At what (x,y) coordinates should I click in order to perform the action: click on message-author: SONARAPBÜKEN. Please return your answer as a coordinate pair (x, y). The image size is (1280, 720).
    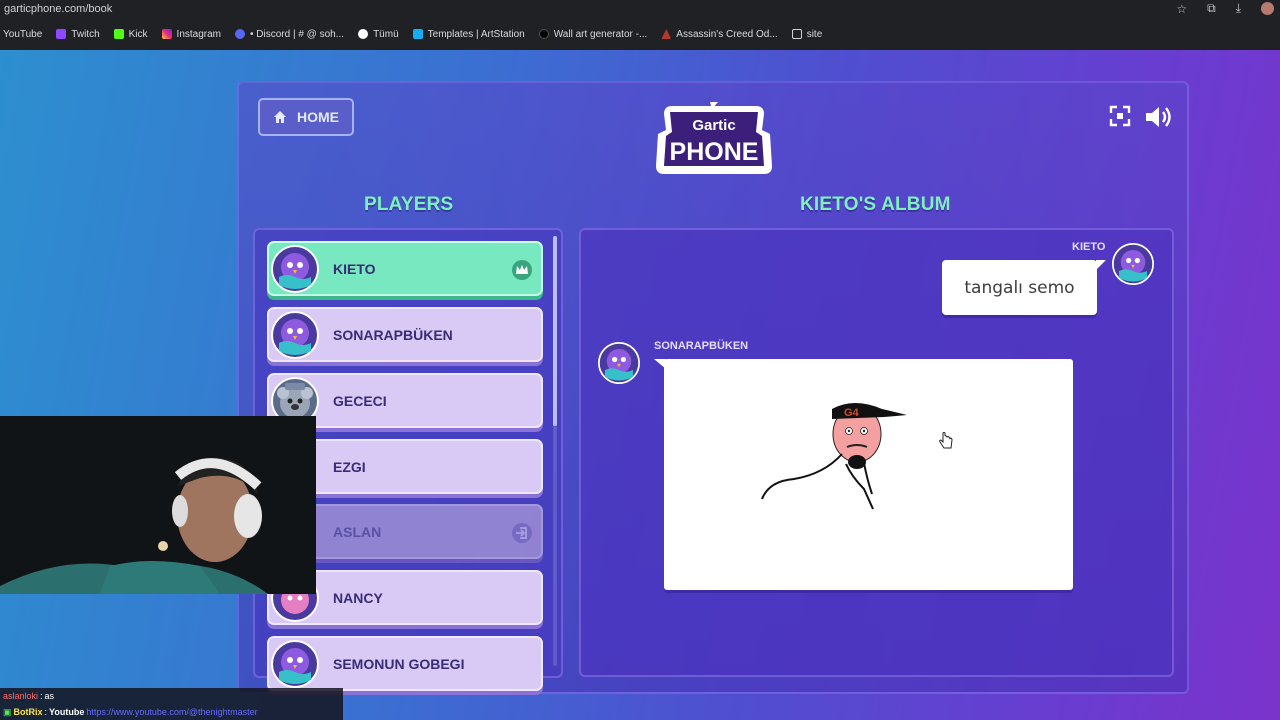
    Looking at the image, I should click on (701, 346).